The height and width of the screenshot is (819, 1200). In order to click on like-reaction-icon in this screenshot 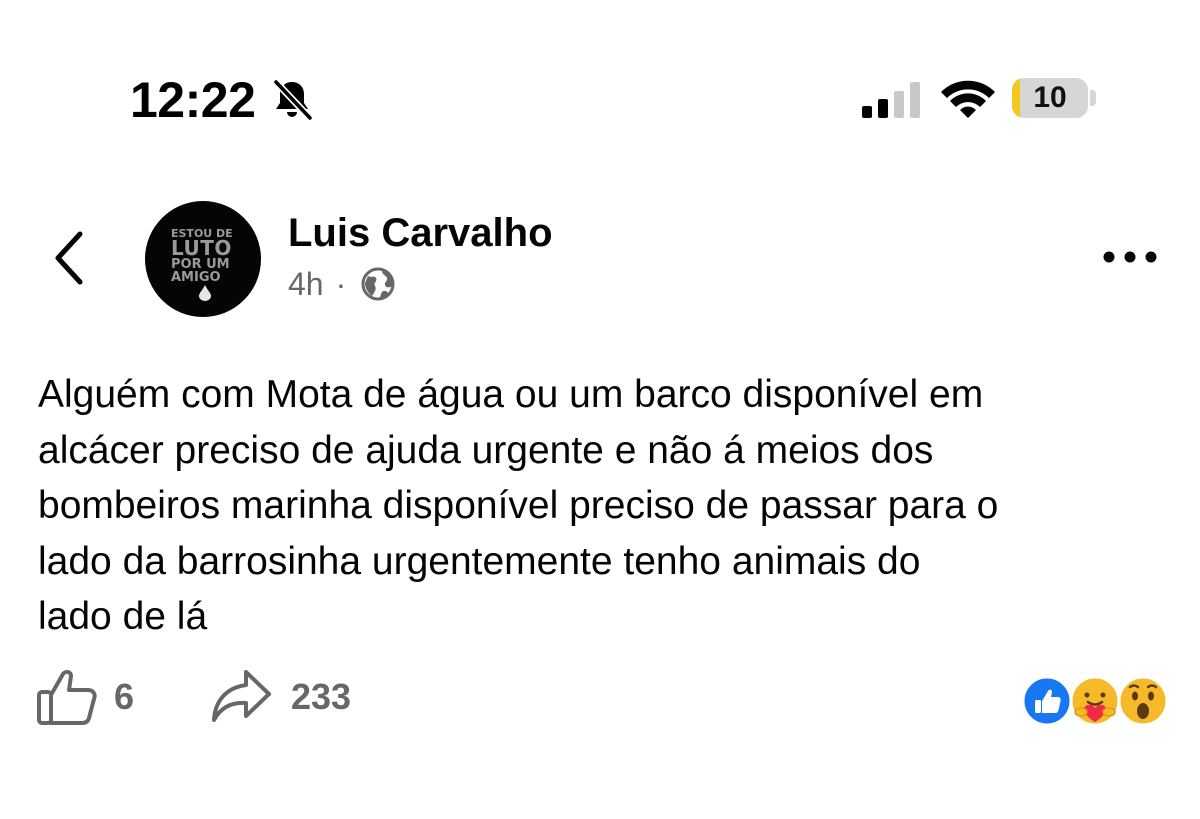, I will do `click(1047, 701)`.